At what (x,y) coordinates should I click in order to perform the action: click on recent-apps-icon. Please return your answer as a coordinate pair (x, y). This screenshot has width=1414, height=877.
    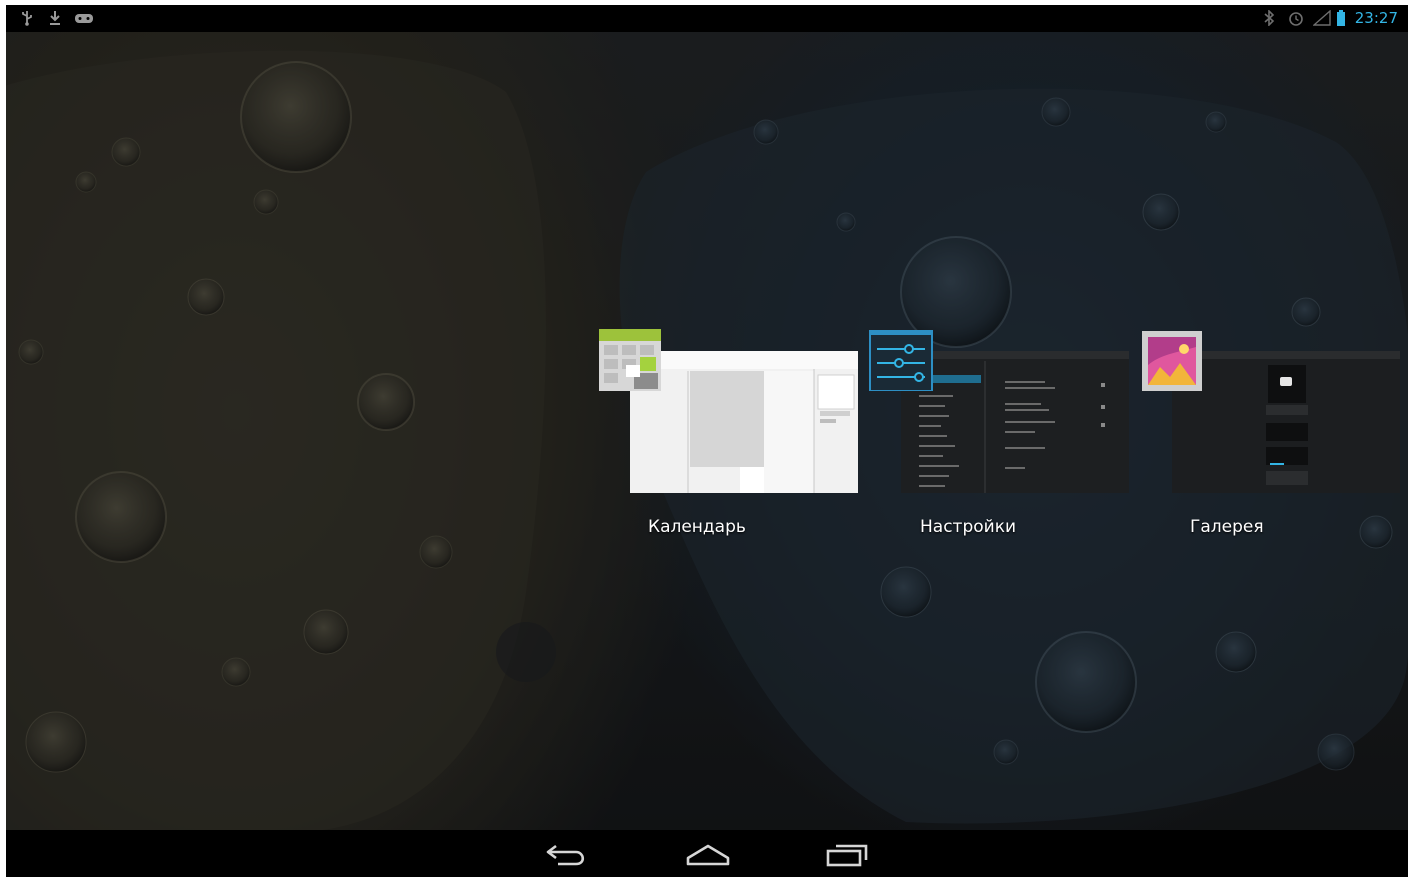
    Looking at the image, I should click on (846, 854).